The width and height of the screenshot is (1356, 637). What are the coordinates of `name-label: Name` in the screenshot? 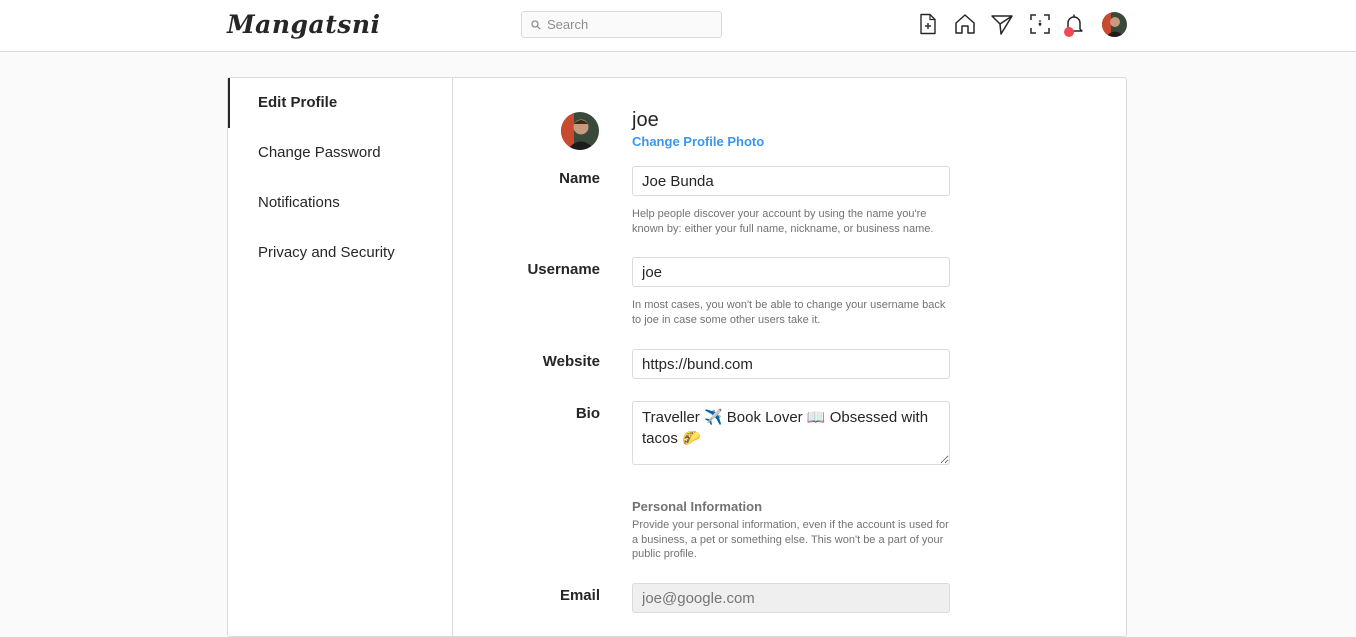 It's located at (579, 178).